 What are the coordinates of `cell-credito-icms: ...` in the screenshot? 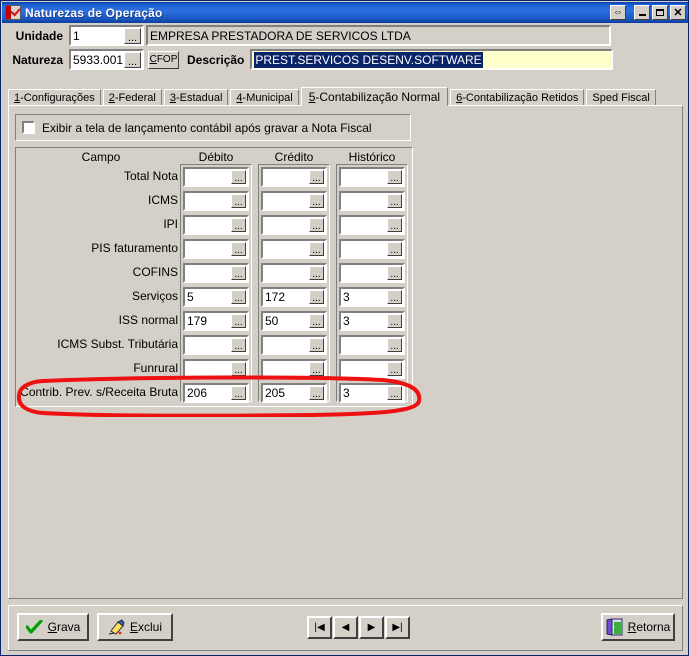 It's located at (294, 201).